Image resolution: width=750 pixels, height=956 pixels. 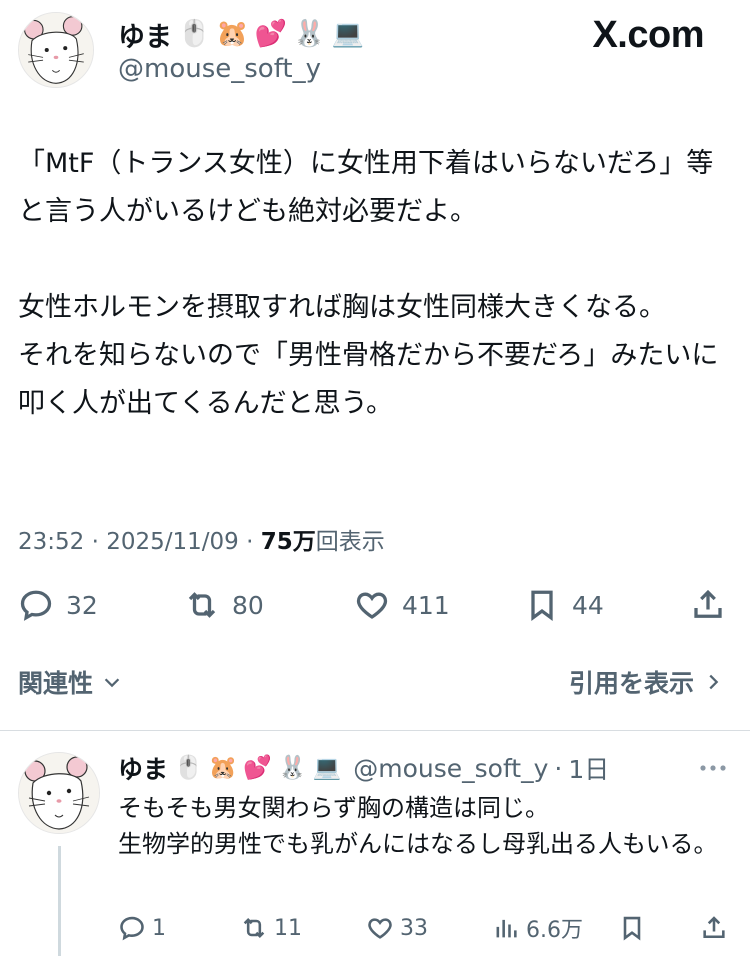 What do you see at coordinates (554, 930) in the screenshot?
I see `reply-views-count: 6.6万` at bounding box center [554, 930].